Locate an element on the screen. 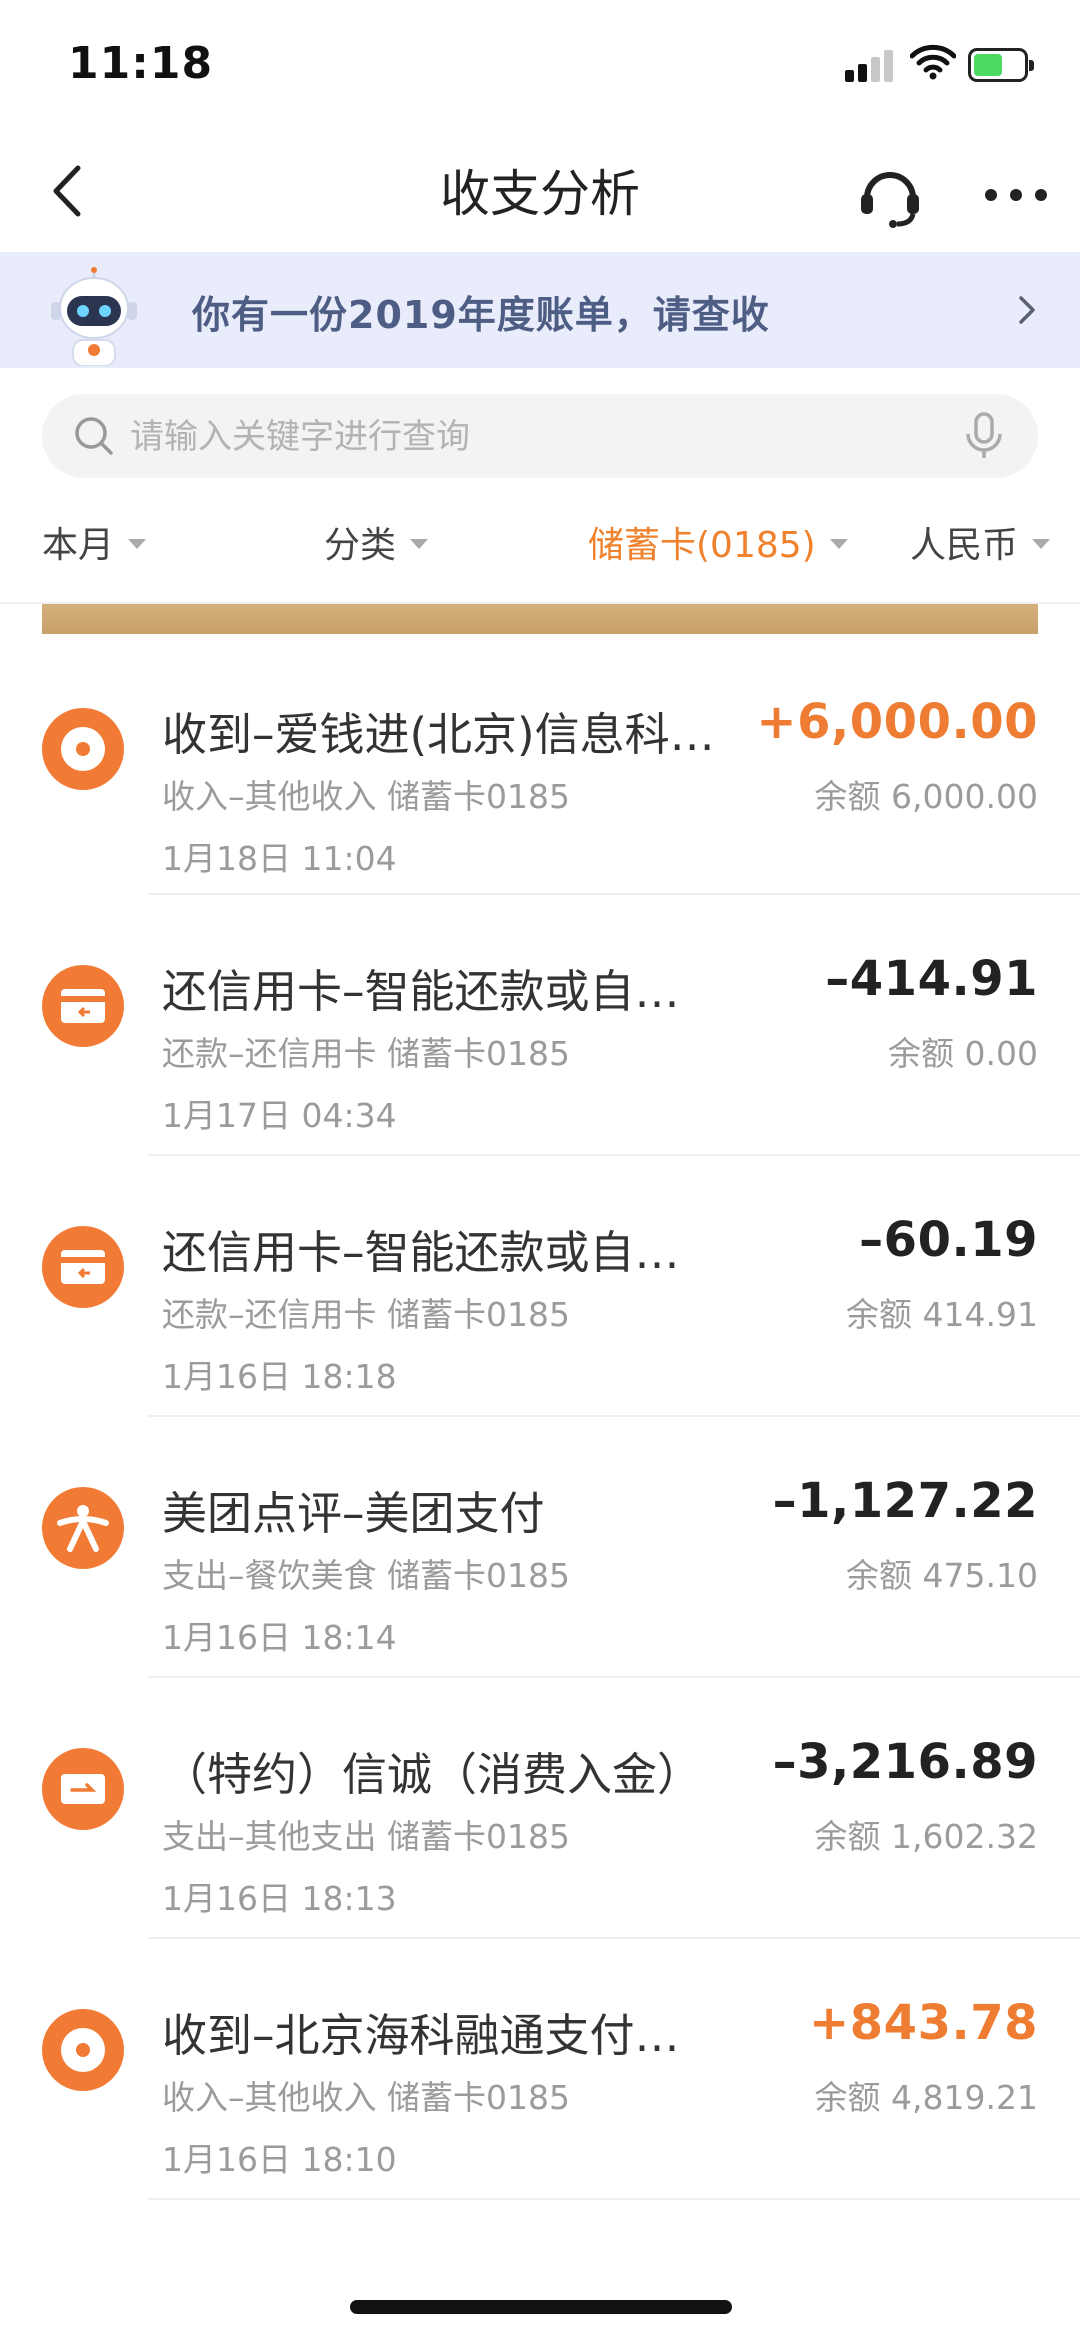  annual-bill-banner: 你有一份2019年度账单，请查收 is located at coordinates (540, 310).